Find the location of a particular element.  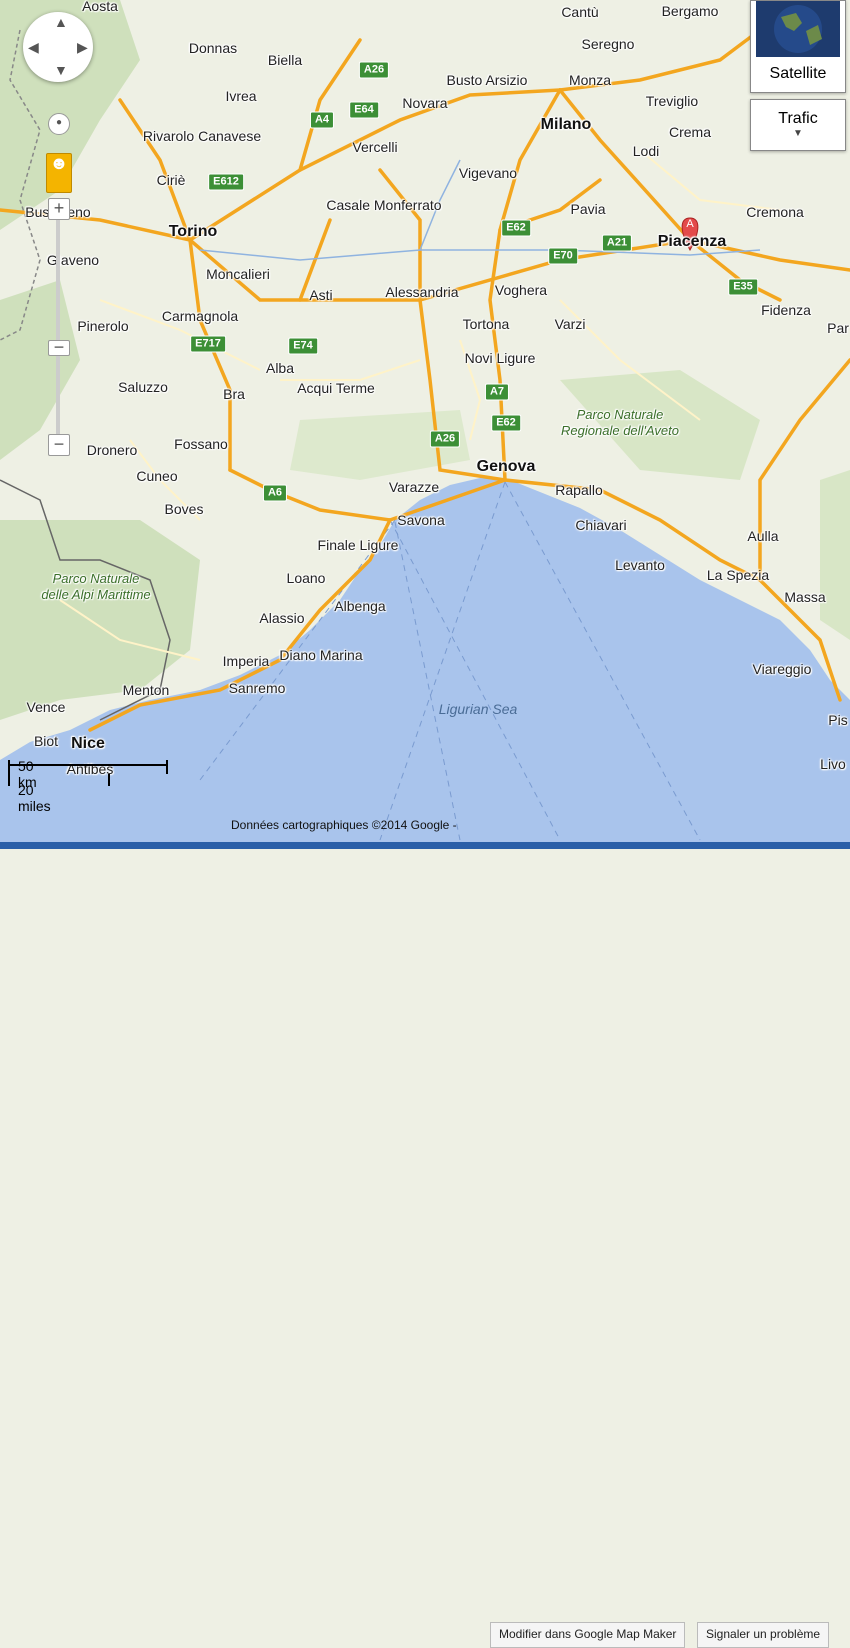

city-label-imperia: Imperia is located at coordinates (246, 661).